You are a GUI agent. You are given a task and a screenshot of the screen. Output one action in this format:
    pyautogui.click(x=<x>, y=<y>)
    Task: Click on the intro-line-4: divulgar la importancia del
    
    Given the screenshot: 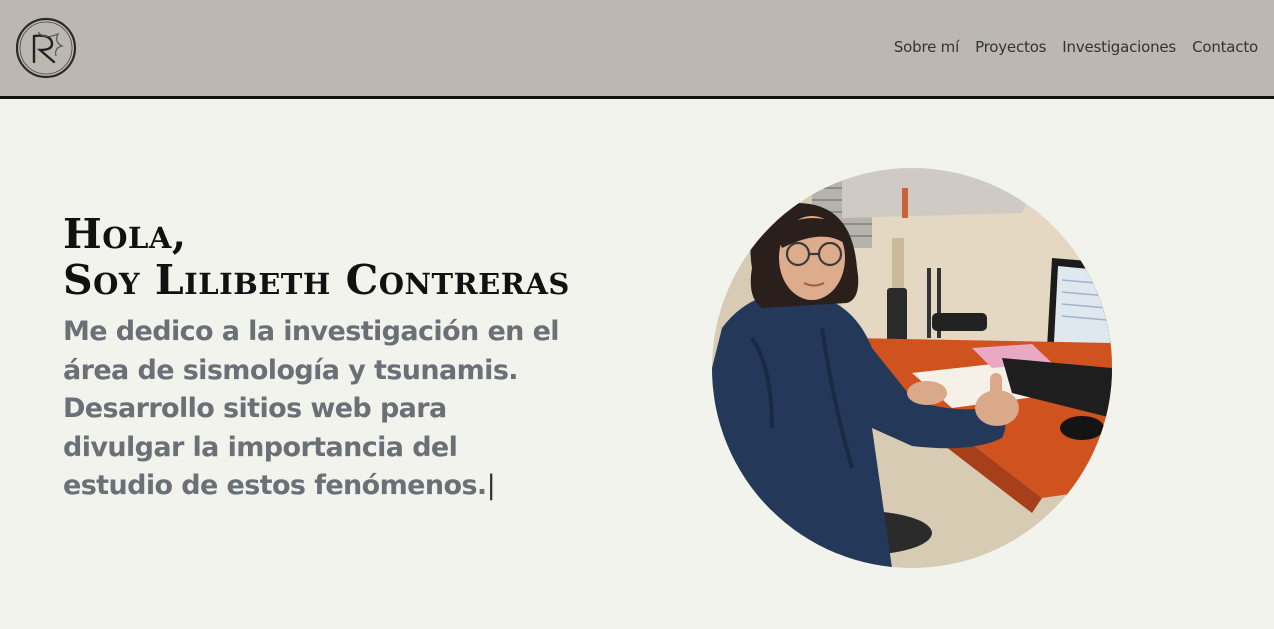 What is the action you would take?
    pyautogui.click(x=260, y=447)
    